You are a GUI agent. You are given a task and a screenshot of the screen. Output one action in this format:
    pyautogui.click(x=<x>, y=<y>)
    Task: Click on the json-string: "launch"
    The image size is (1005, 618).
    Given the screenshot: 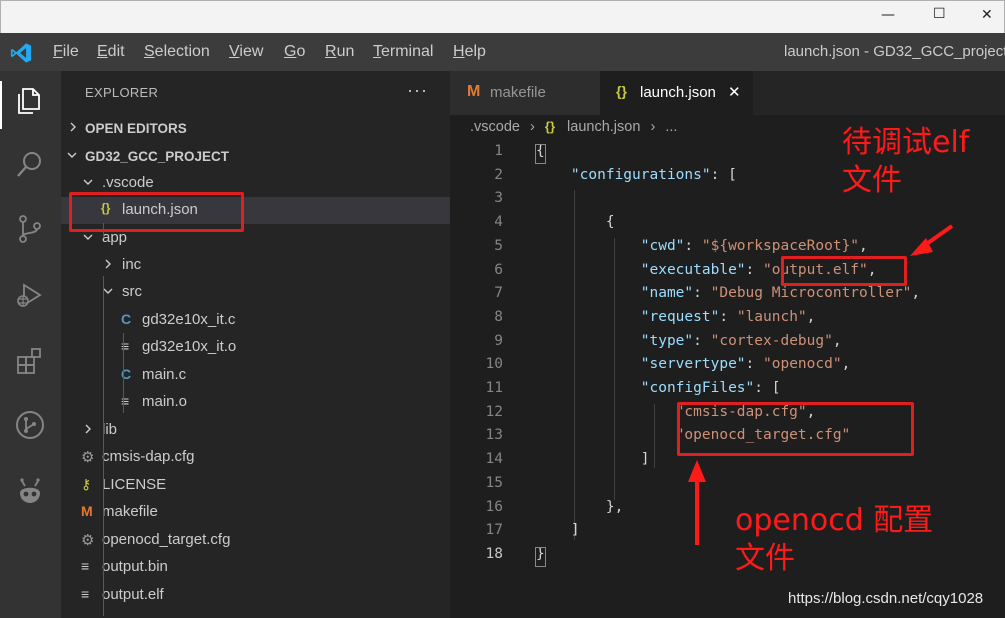 What is the action you would take?
    pyautogui.click(x=771, y=316)
    